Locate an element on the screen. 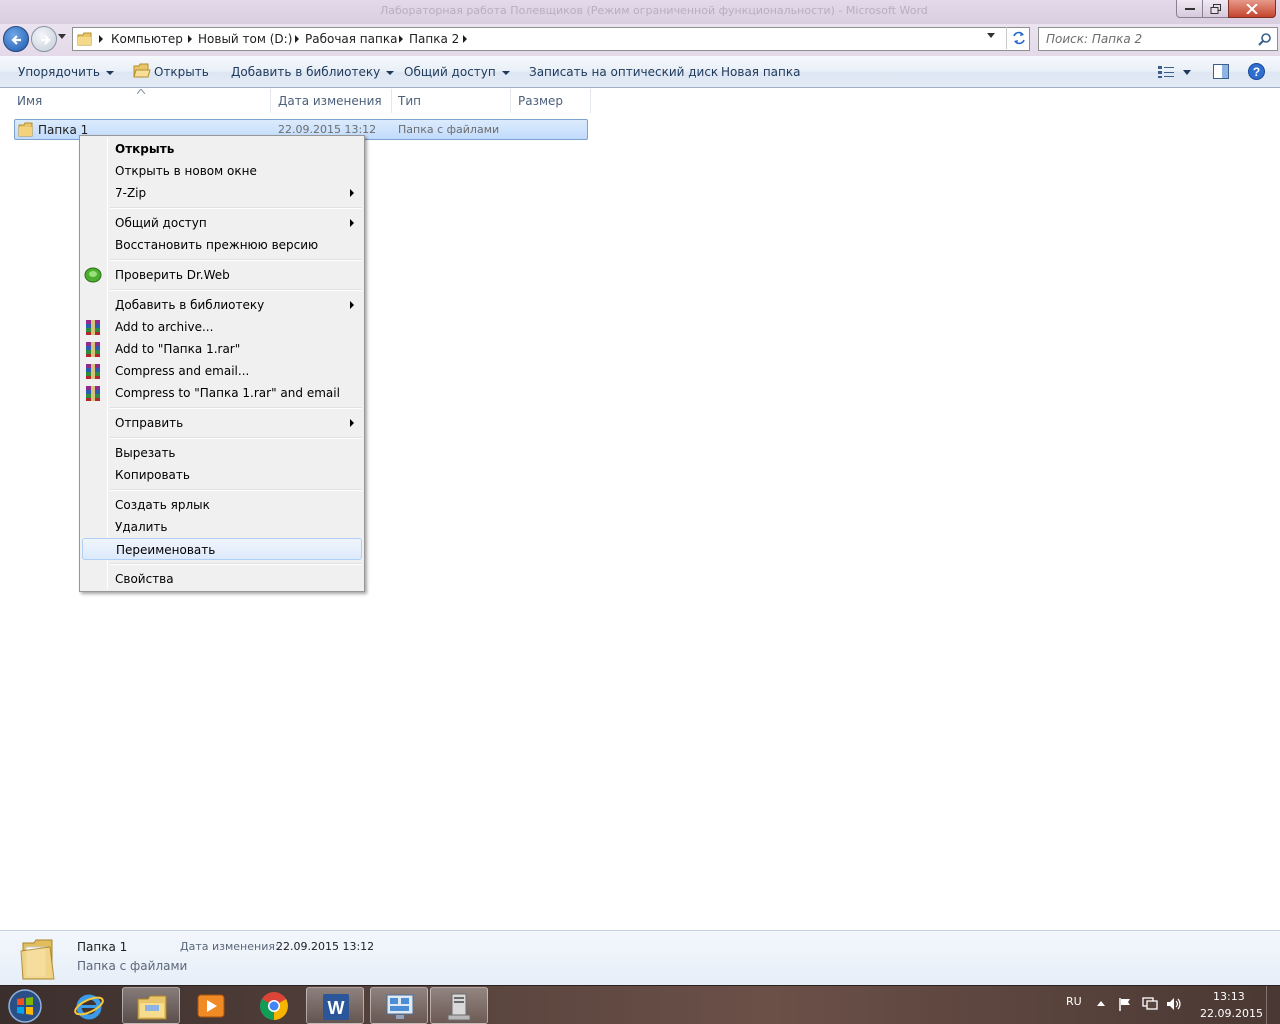 The width and height of the screenshot is (1280, 1024). view-options-icon is located at coordinates (1166, 72).